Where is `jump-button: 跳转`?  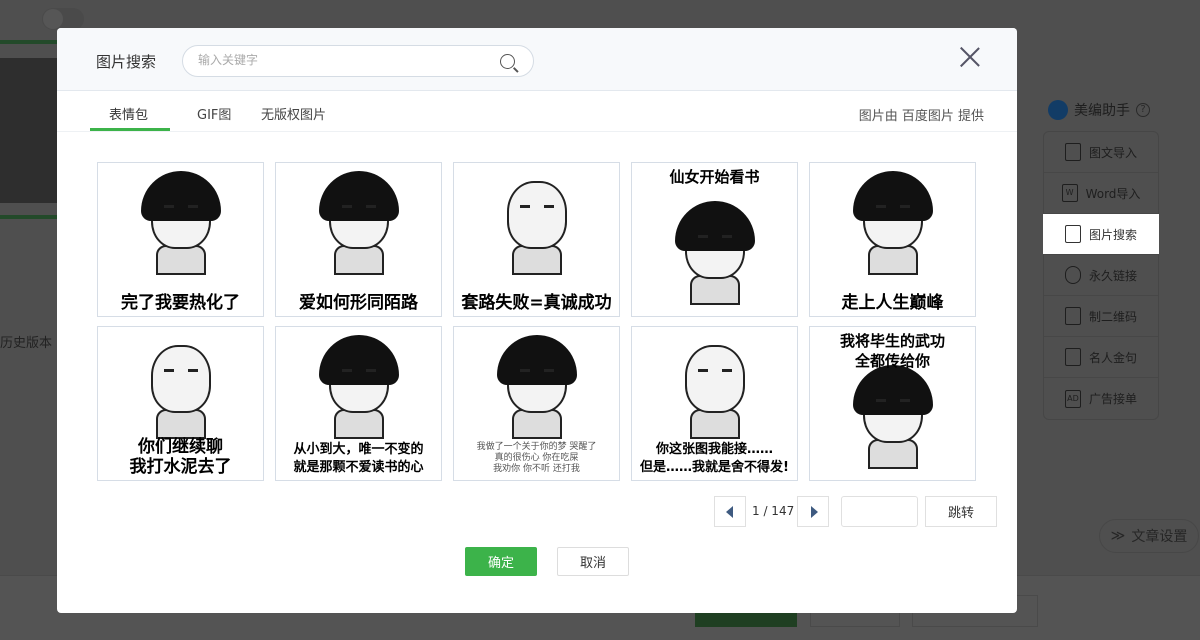
jump-button: 跳转 is located at coordinates (961, 511).